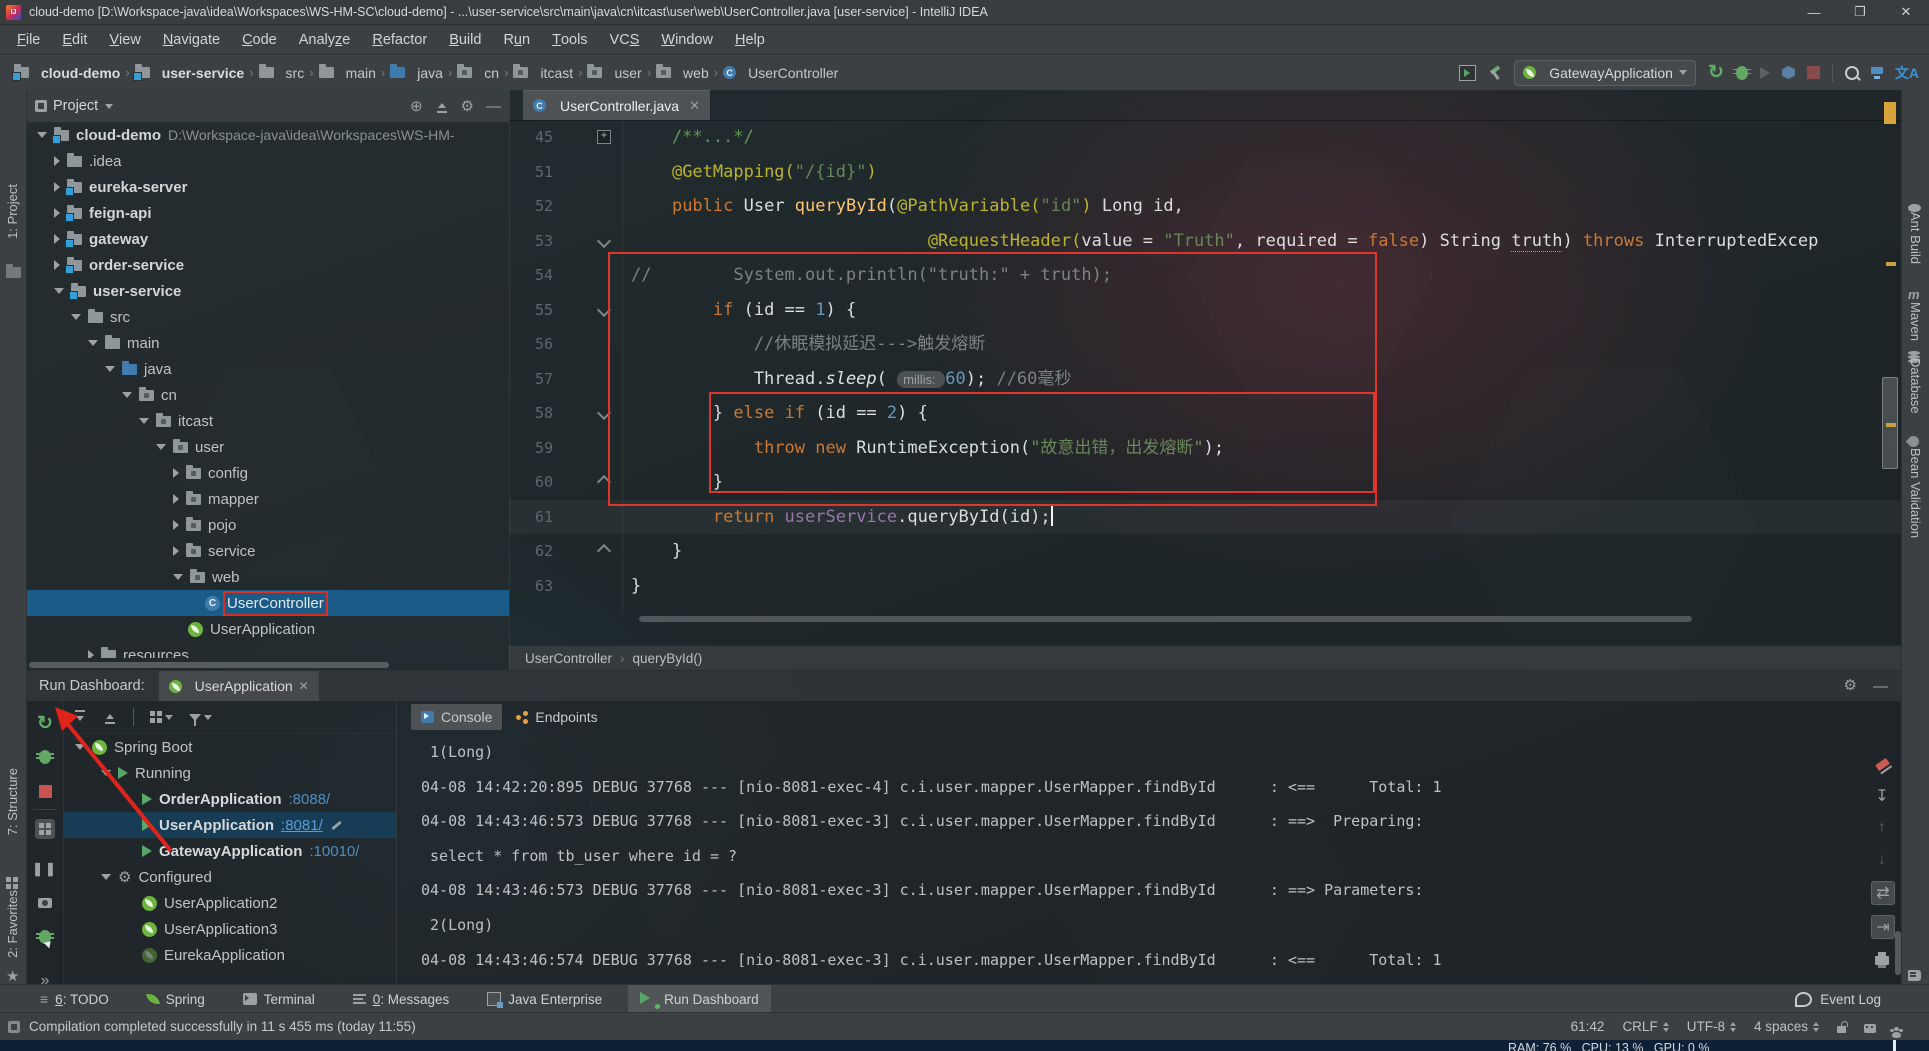 This screenshot has width=1929, height=1051. I want to click on line-ending-widget: CRLF, so click(1645, 1027).